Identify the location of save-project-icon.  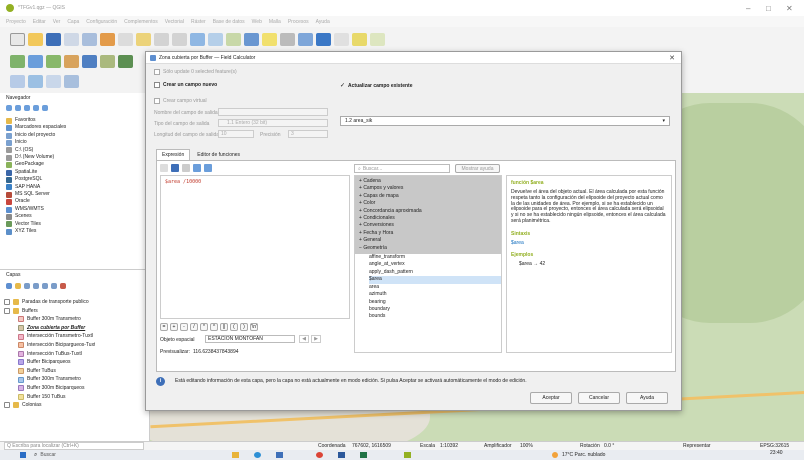
(53, 39).